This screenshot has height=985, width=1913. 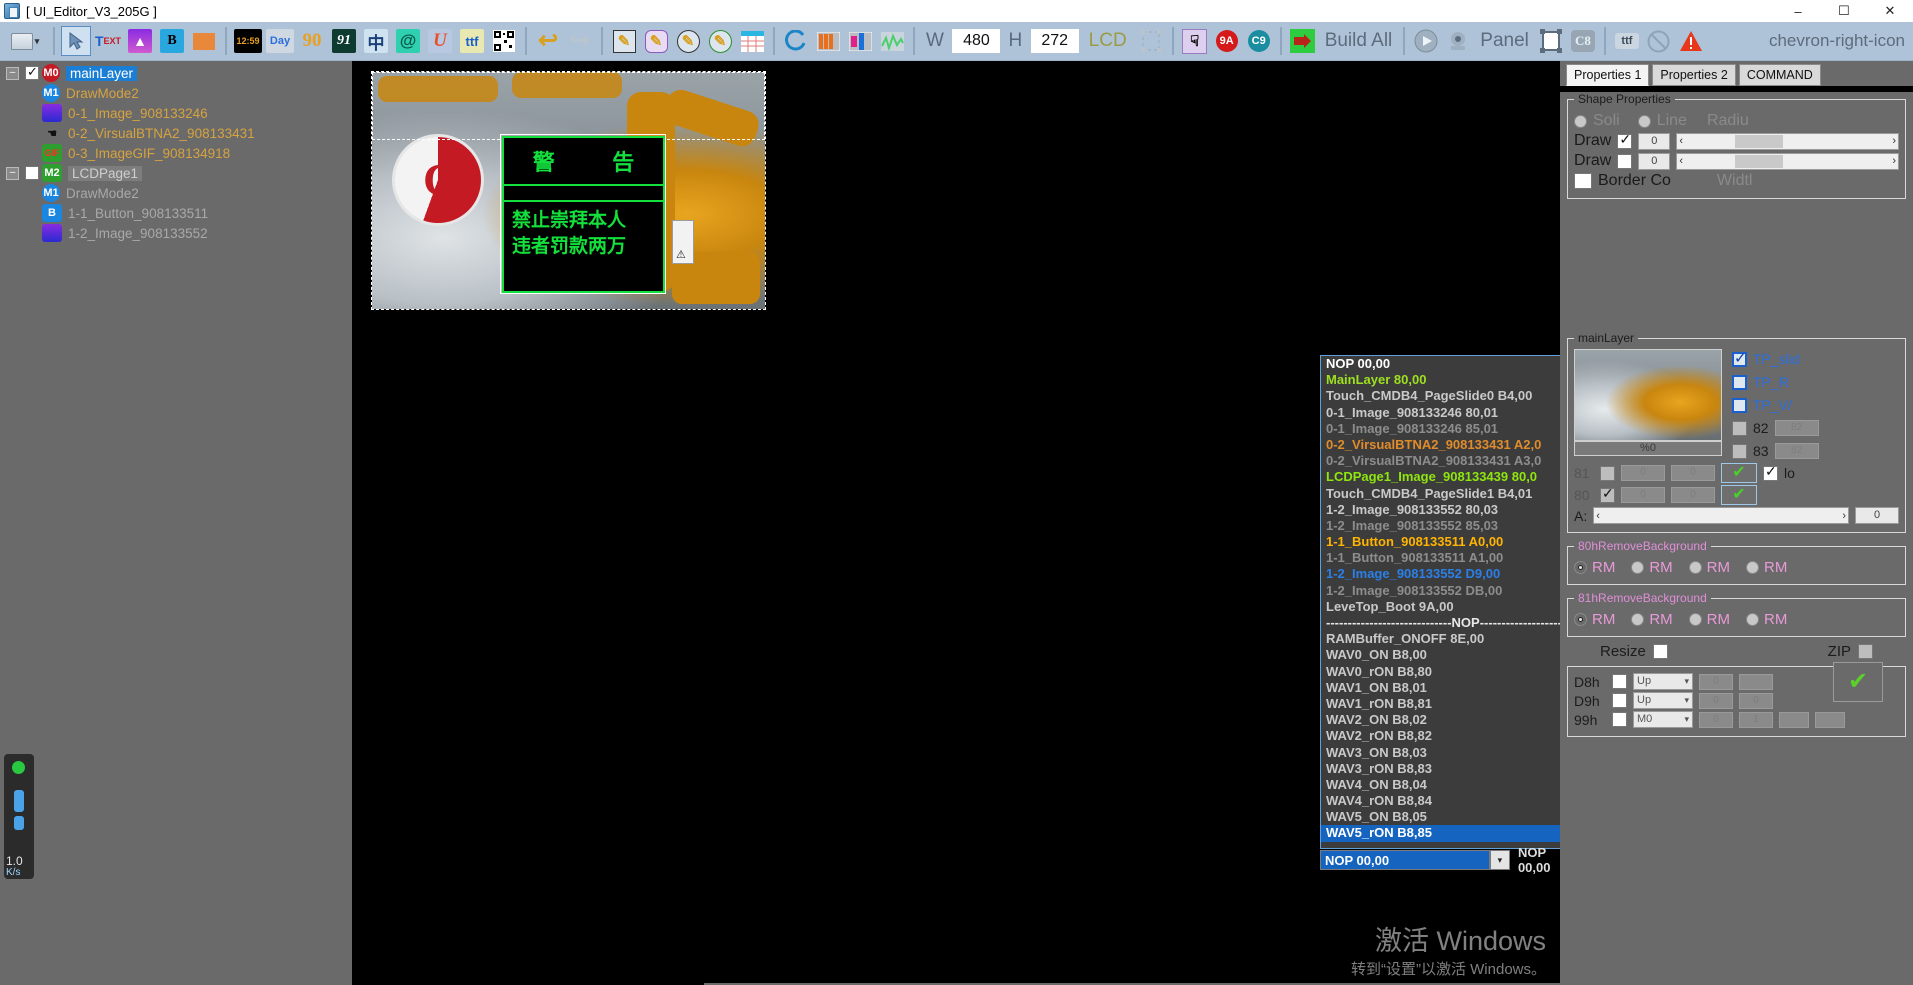 I want to click on command-list-row: 1-2_Image_908133552 80,03, so click(x=1443, y=510).